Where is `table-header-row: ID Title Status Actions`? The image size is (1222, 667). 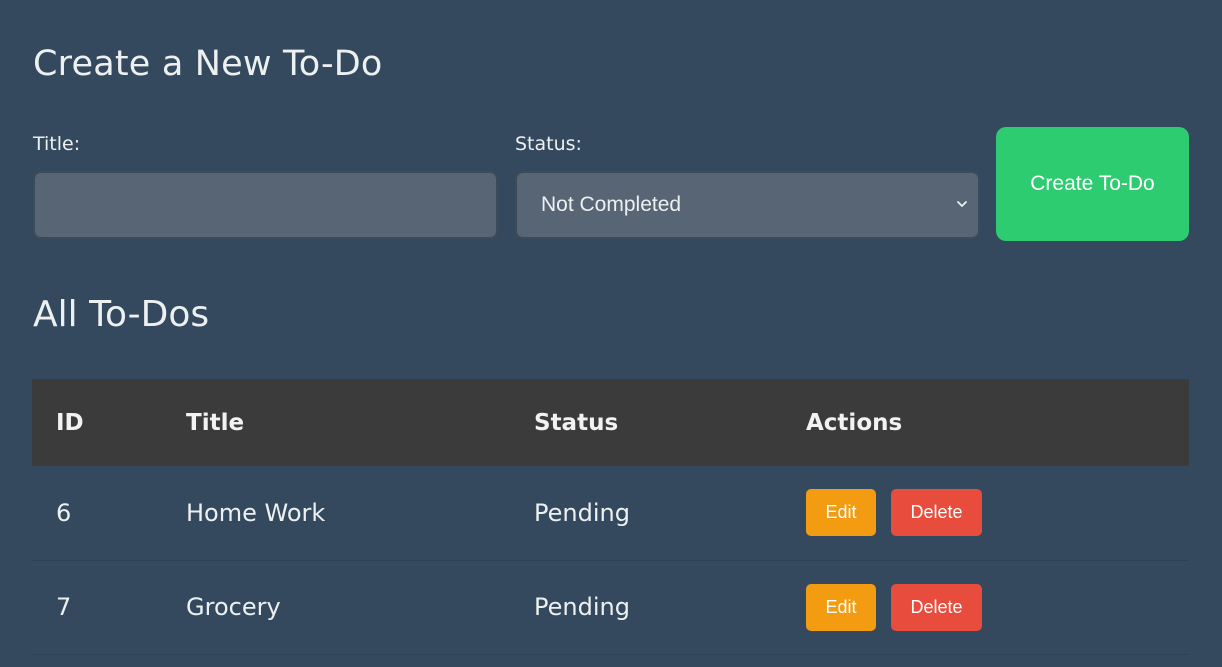 table-header-row: ID Title Status Actions is located at coordinates (610, 422).